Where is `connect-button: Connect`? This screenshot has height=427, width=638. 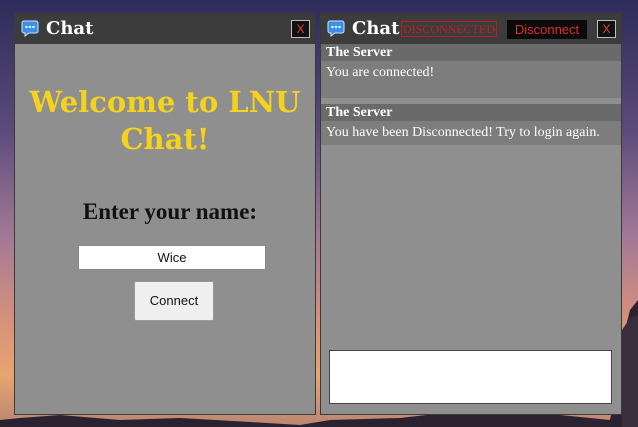 connect-button: Connect is located at coordinates (174, 301).